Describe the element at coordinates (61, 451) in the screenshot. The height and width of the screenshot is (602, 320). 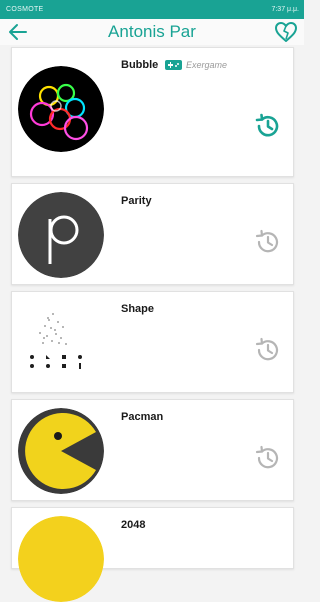
I see `pacman-thumbnail` at that location.